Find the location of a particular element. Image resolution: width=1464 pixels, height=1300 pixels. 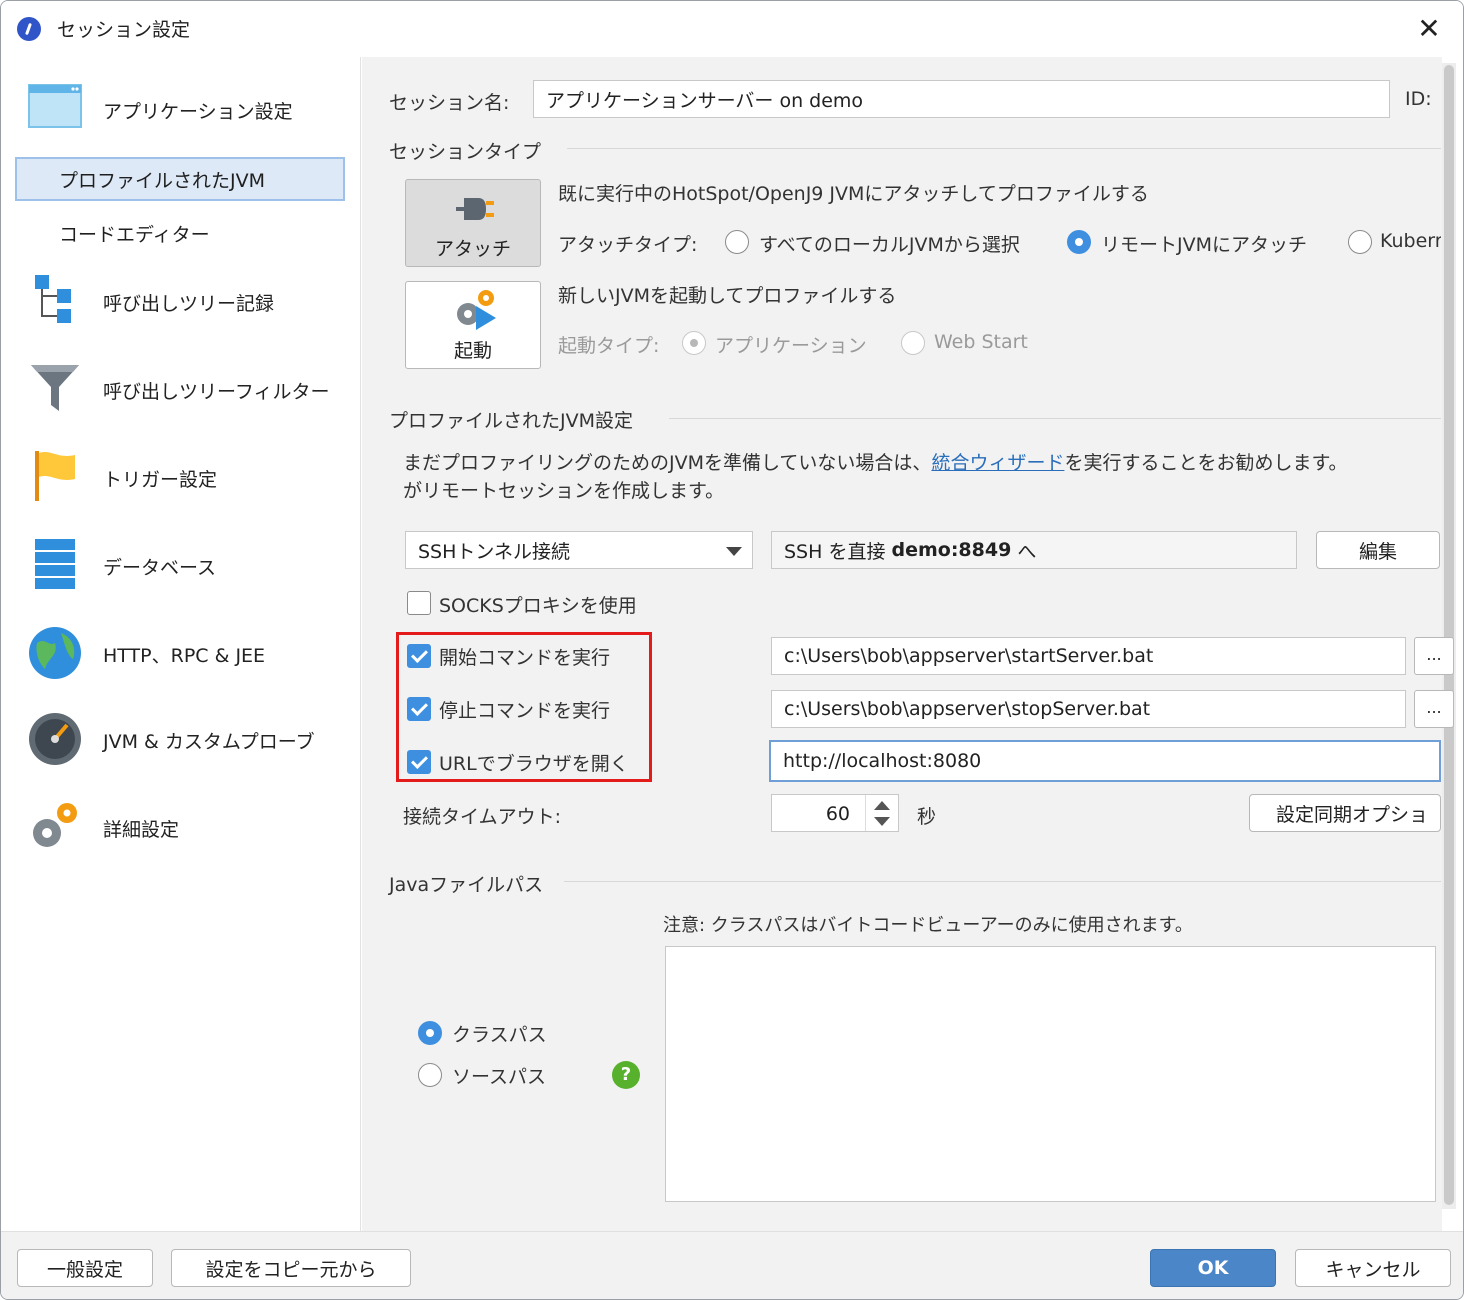

attach-remote-label: リモートJVMにアタッチ is located at coordinates (1204, 245).